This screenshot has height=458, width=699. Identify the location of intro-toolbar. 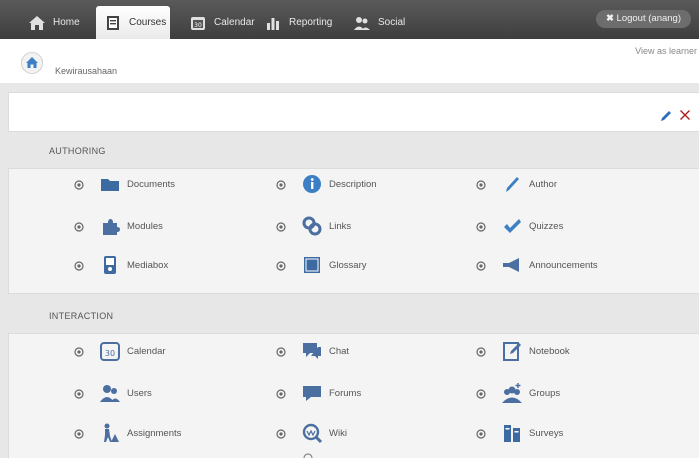
(353, 112).